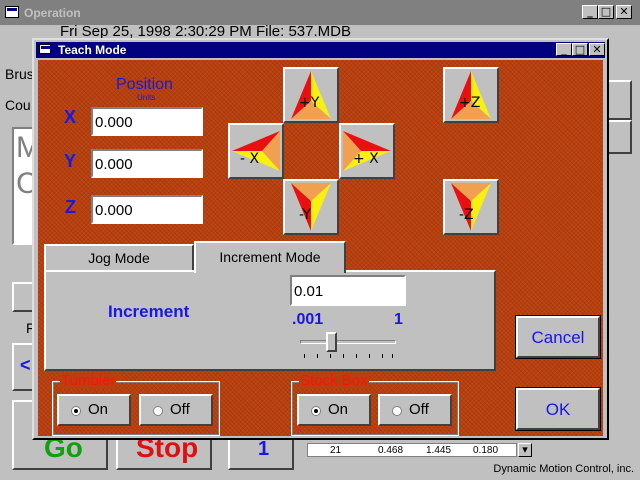  What do you see at coordinates (18, 105) in the screenshot?
I see `count-label: Cou` at bounding box center [18, 105].